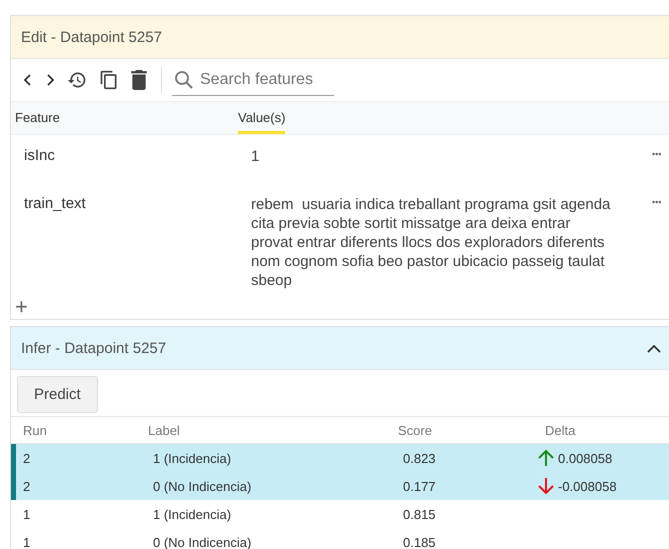  I want to click on column-header: Run, so click(35, 430).